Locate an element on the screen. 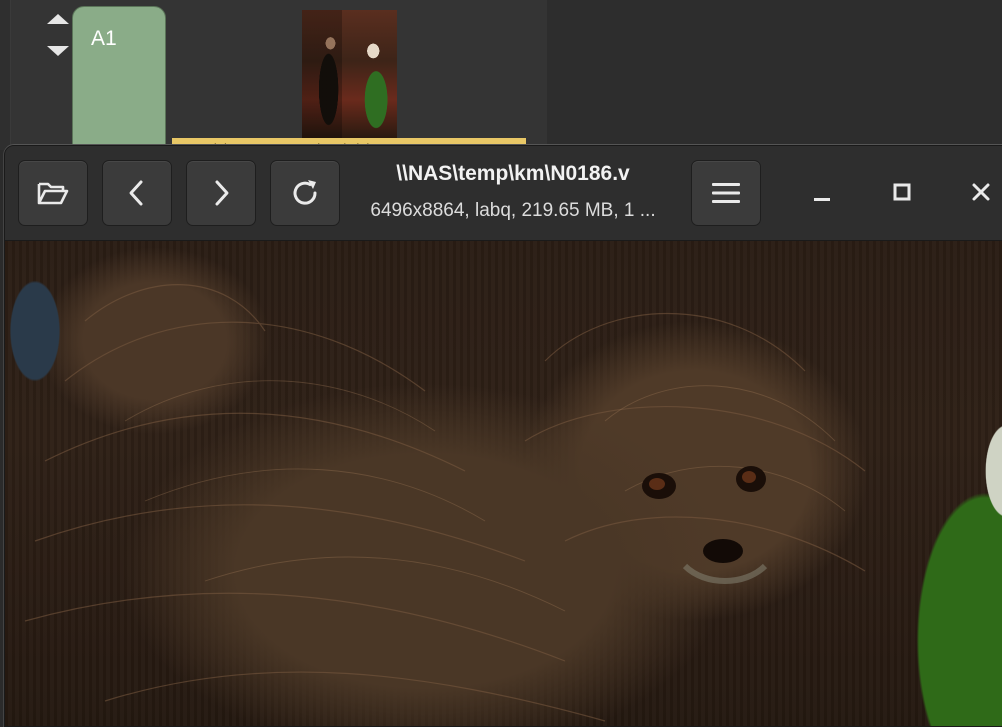  open-button is located at coordinates (53, 193).